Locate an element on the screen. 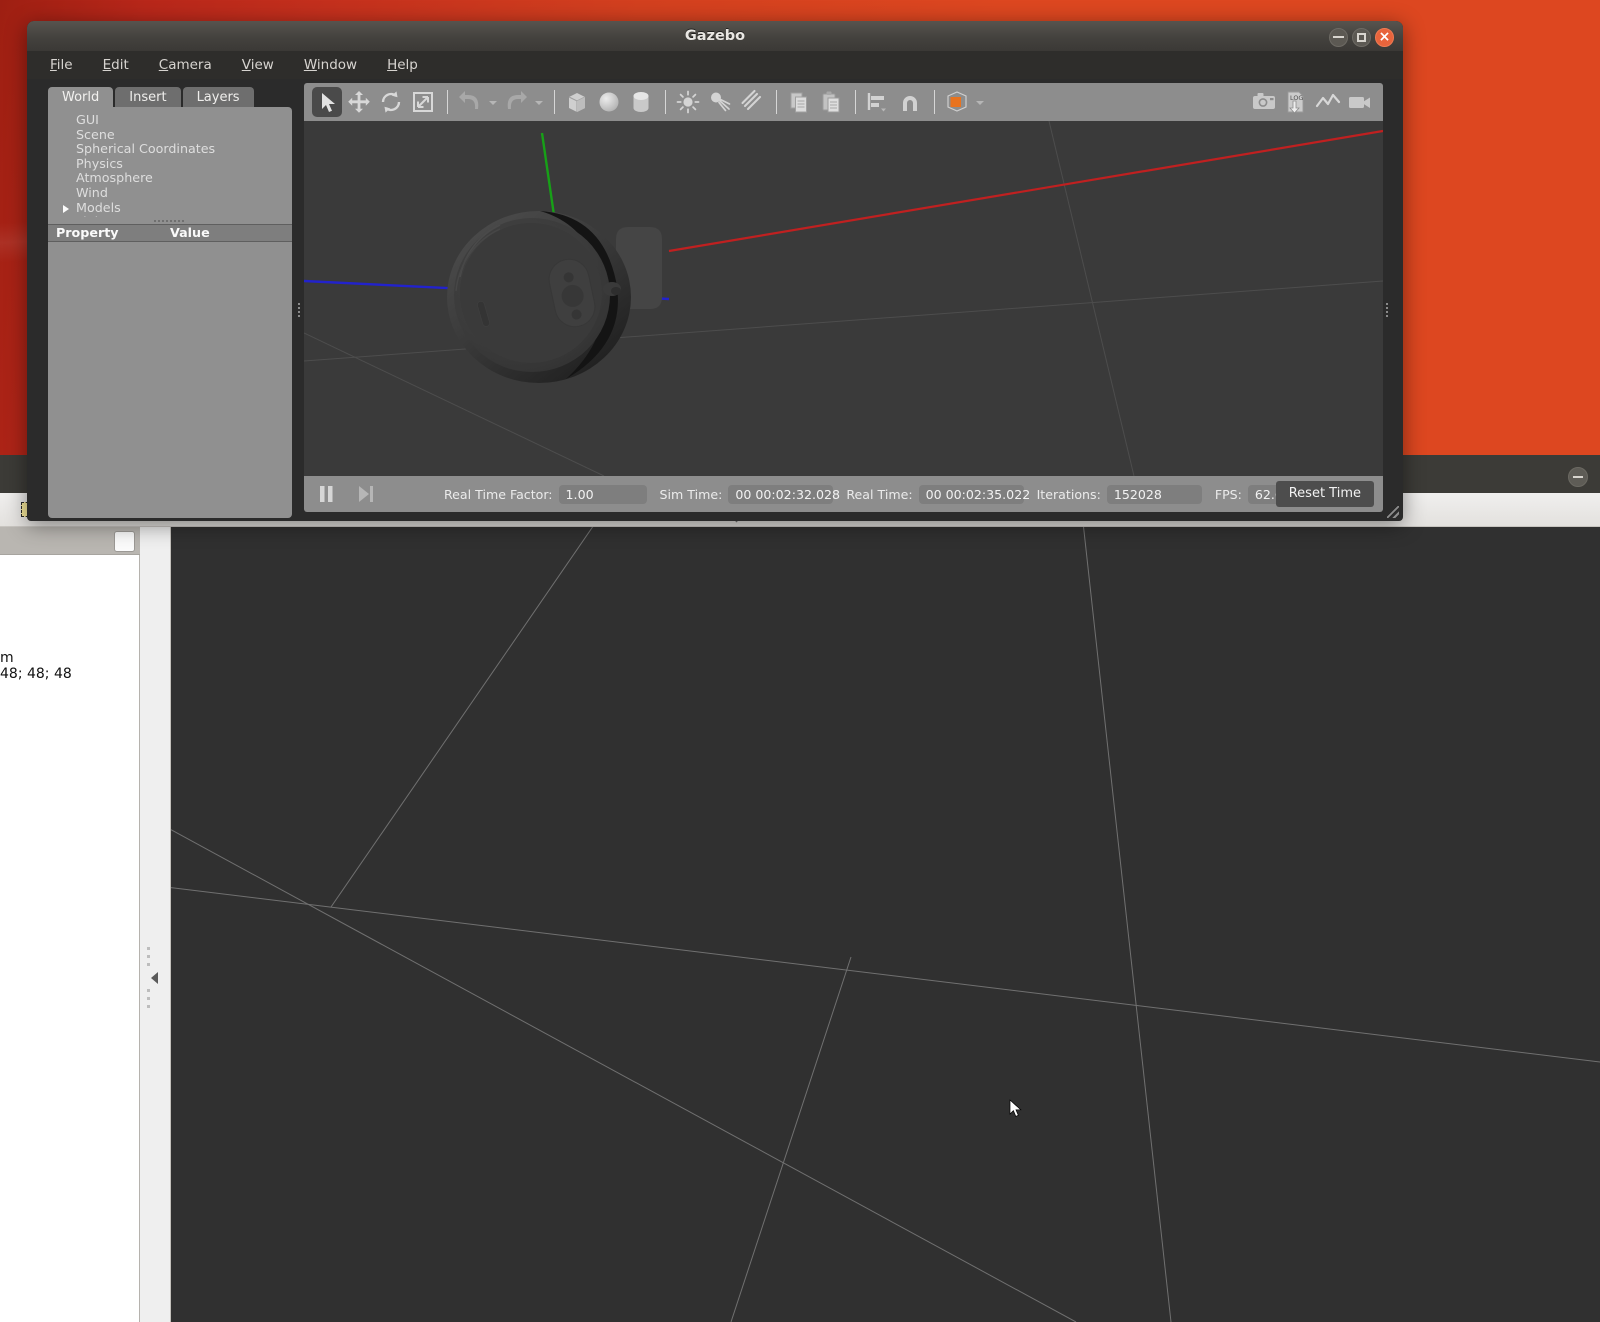 This screenshot has width=1600, height=1322. x-axis is located at coordinates (1025, 191).